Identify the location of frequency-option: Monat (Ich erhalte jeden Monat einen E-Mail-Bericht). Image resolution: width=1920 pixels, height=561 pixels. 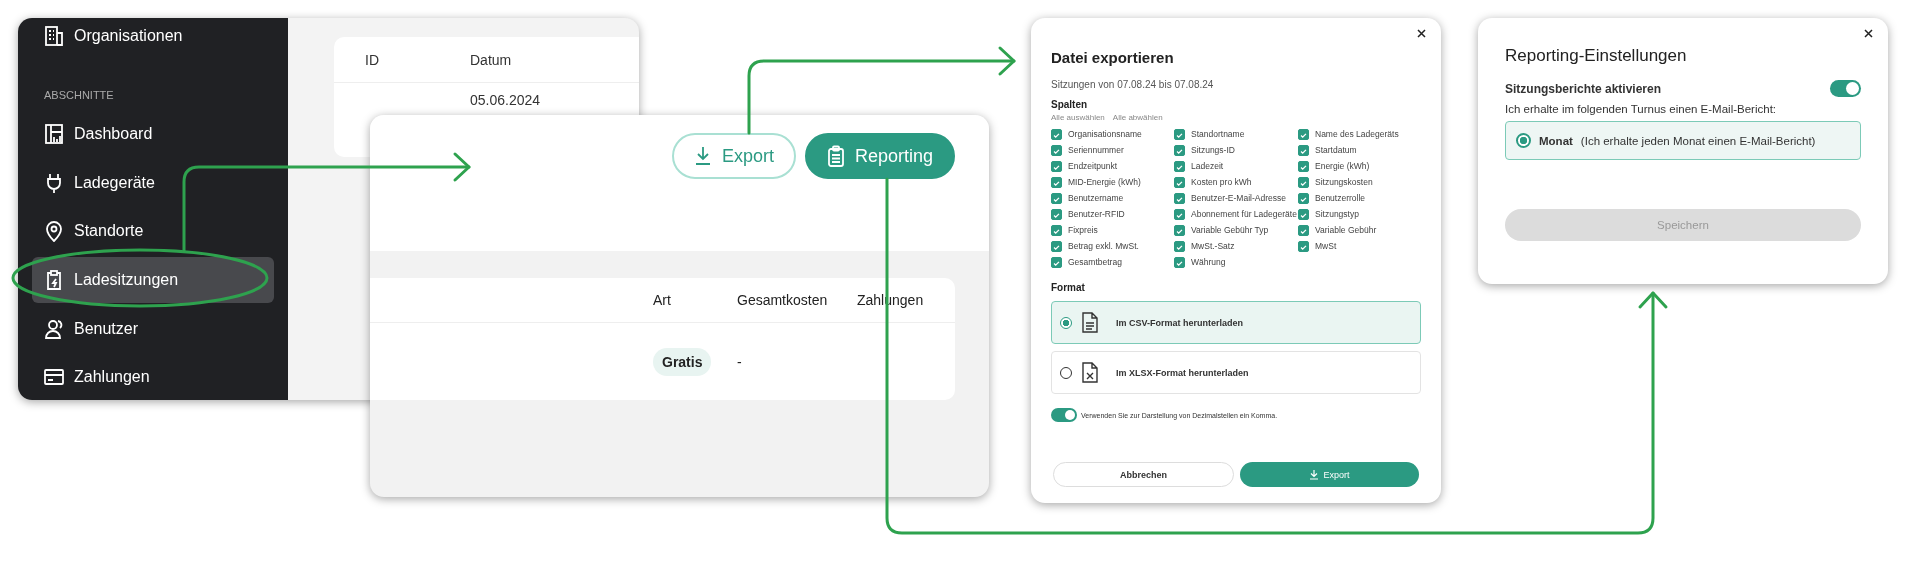
(1683, 140).